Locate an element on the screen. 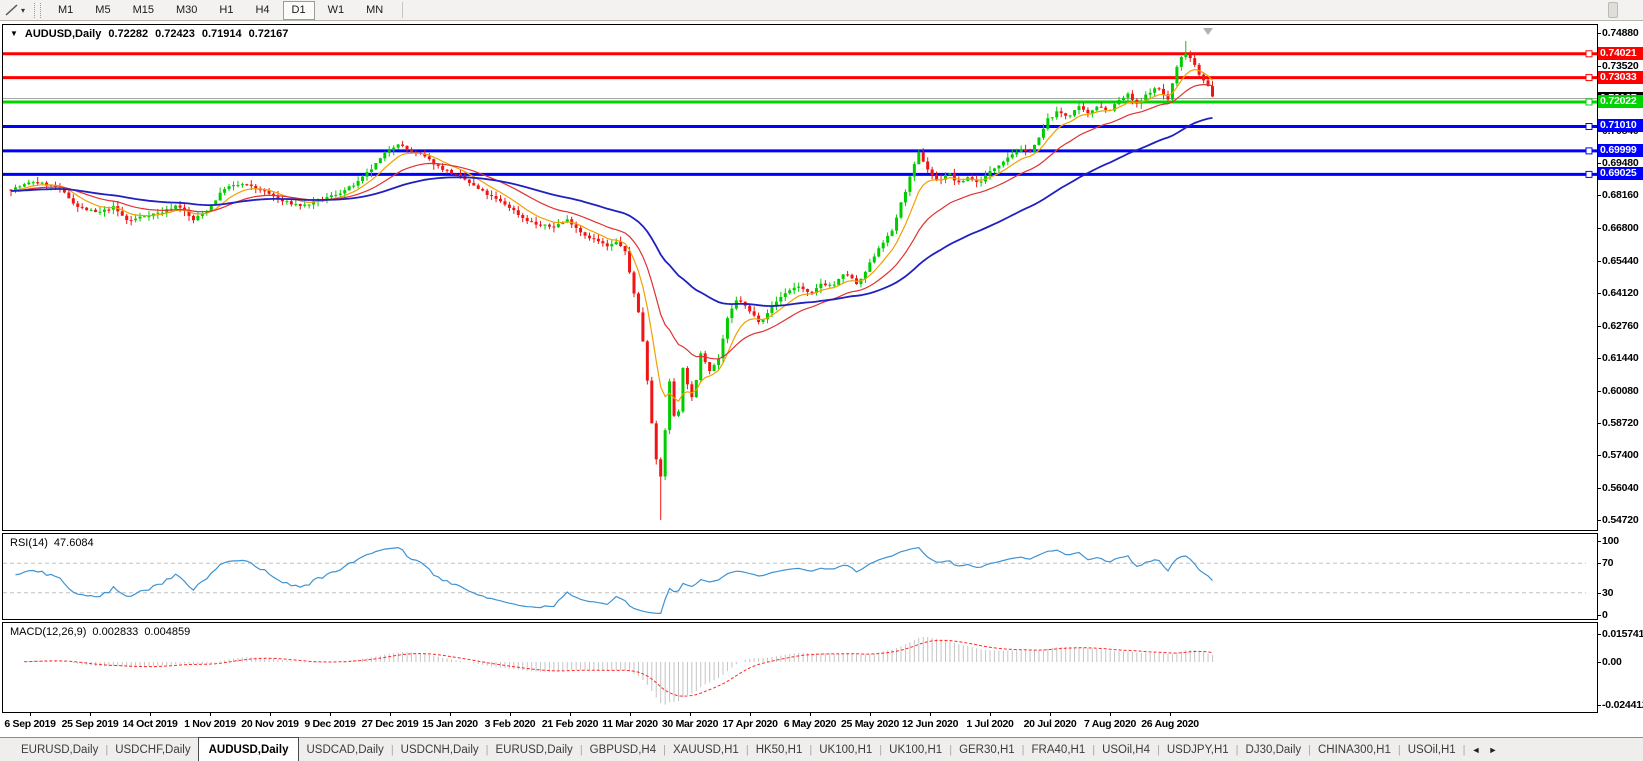 Image resolution: width=1643 pixels, height=761 pixels. date-label: 25 Sep 2019 is located at coordinates (90, 724).